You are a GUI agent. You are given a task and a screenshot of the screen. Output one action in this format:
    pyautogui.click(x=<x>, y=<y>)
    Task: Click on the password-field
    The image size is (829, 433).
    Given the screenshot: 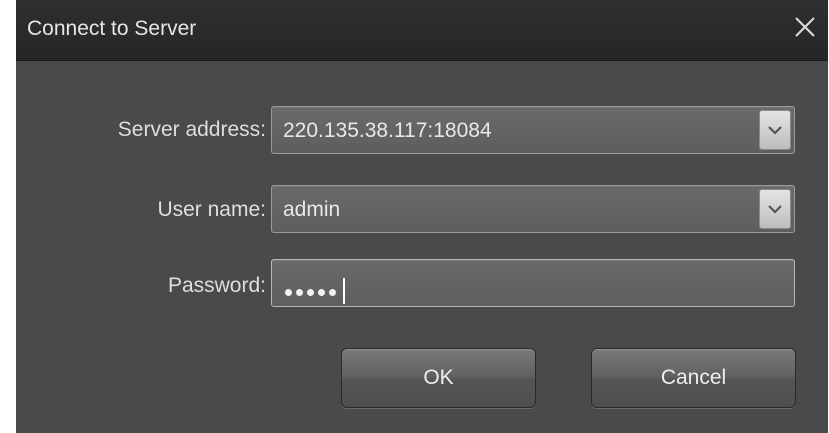 What is the action you would take?
    pyautogui.click(x=533, y=283)
    